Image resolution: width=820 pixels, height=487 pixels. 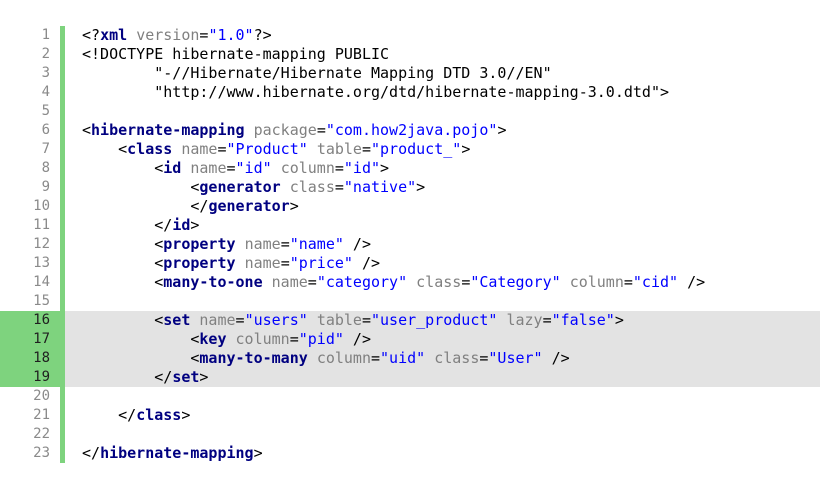 I want to click on line-number: 8, so click(x=45, y=168).